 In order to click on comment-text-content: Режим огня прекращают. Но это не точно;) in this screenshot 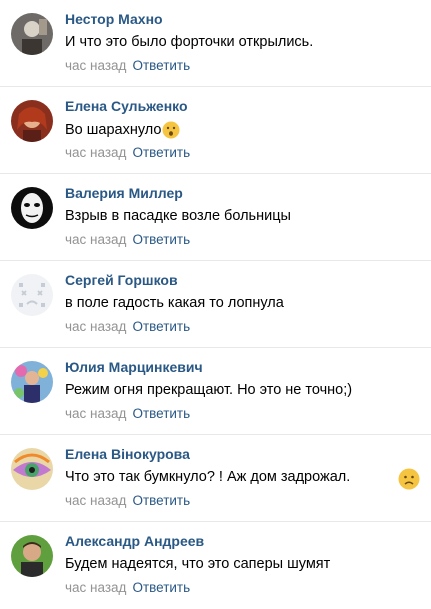, I will do `click(209, 390)`.